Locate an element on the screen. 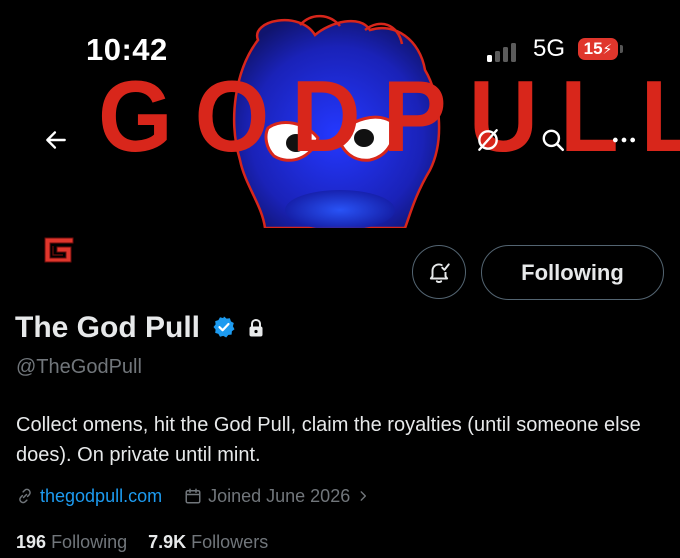  profile-meta: thegodpull.com Joined June 2026 is located at coordinates (193, 496).